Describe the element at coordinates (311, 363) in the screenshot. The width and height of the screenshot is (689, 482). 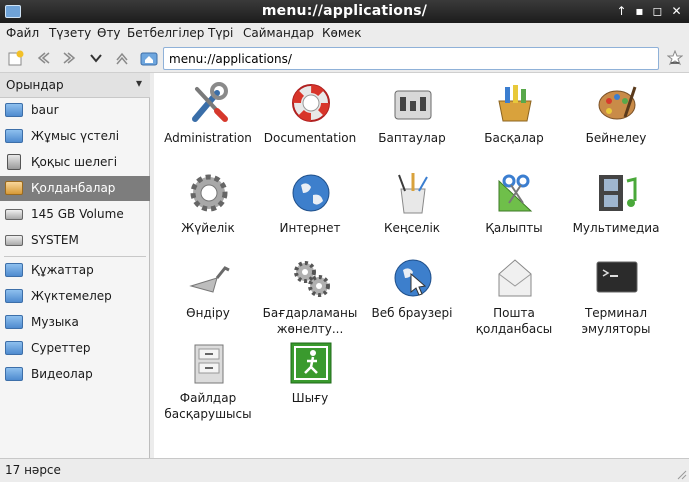
I see `exit-icon` at that location.